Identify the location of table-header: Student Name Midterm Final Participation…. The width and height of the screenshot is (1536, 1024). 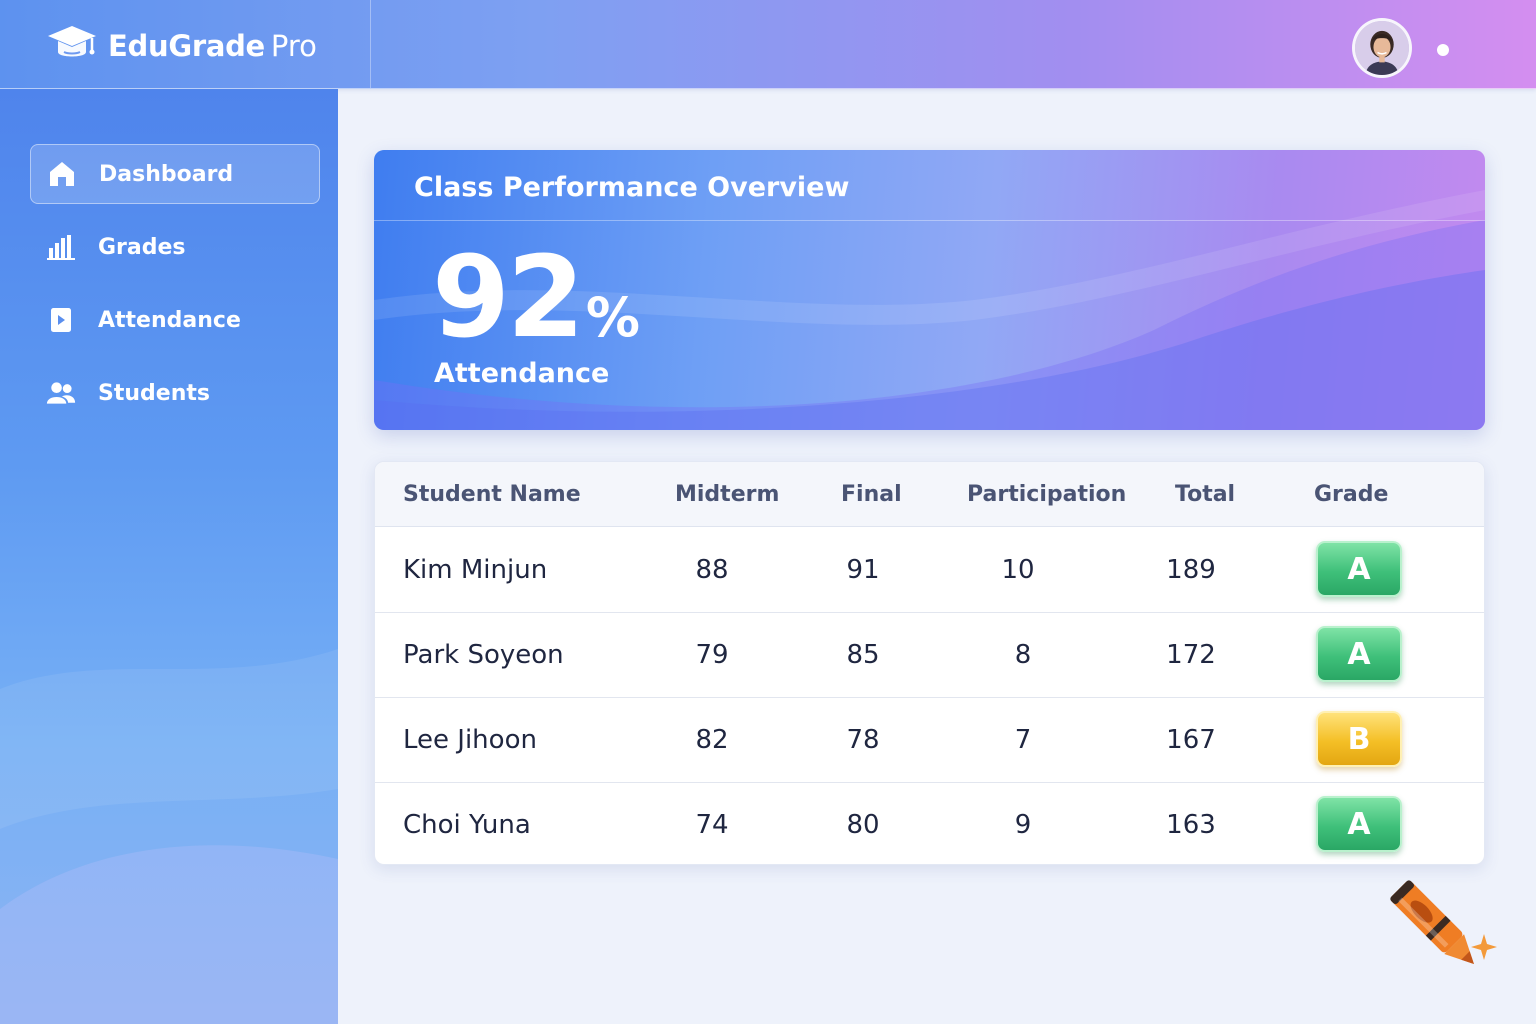
(929, 494).